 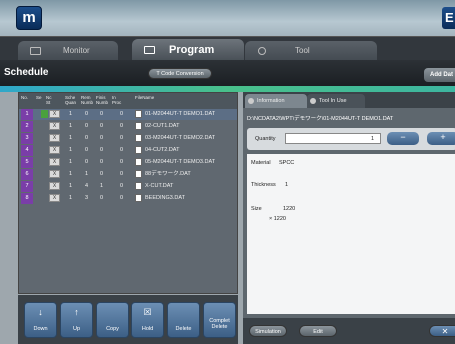 What do you see at coordinates (227, 18) in the screenshot?
I see `title-bar: m E` at bounding box center [227, 18].